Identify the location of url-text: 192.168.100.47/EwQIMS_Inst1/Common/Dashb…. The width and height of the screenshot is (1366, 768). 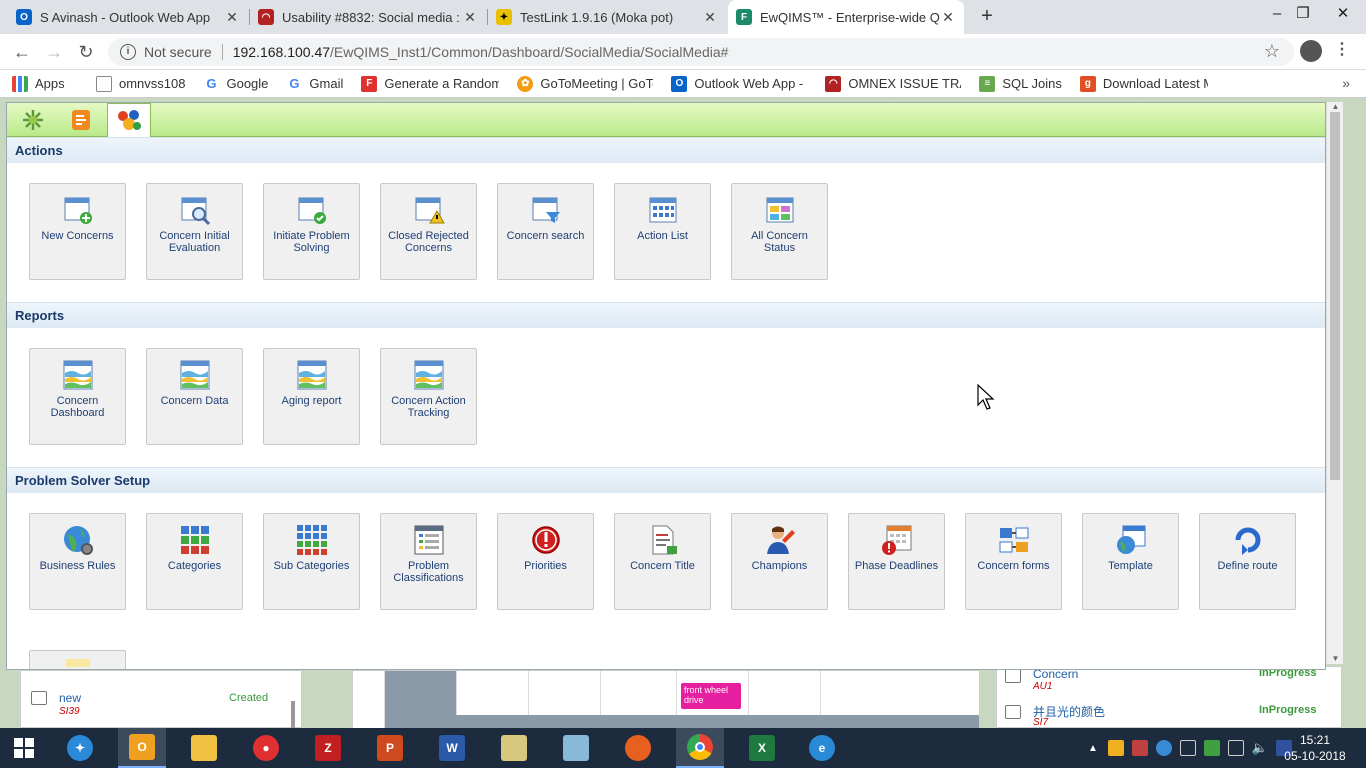
(481, 52).